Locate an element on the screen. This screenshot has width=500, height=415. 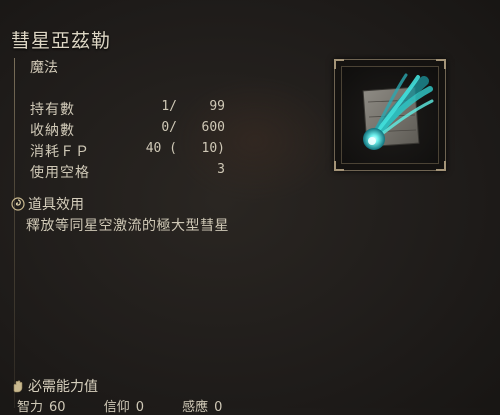
requirements-heading-label: 必需能力值 is located at coordinates (63, 387).